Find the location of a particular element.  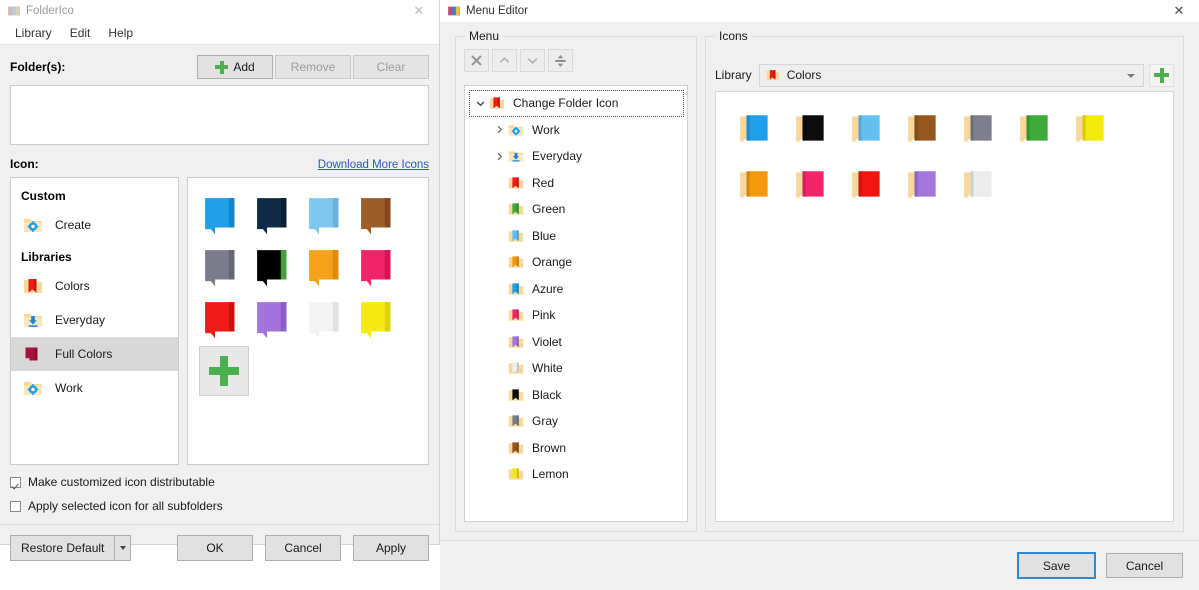

clear-folders-button: Clear is located at coordinates (391, 67).